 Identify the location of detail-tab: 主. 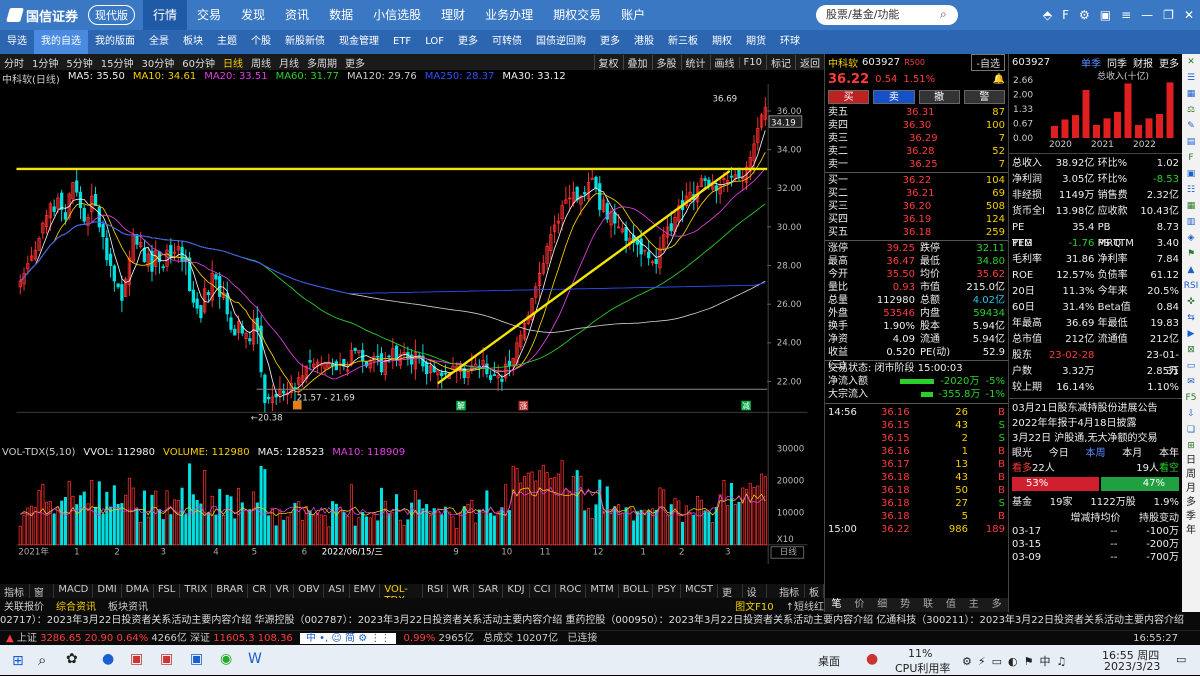
(973, 605).